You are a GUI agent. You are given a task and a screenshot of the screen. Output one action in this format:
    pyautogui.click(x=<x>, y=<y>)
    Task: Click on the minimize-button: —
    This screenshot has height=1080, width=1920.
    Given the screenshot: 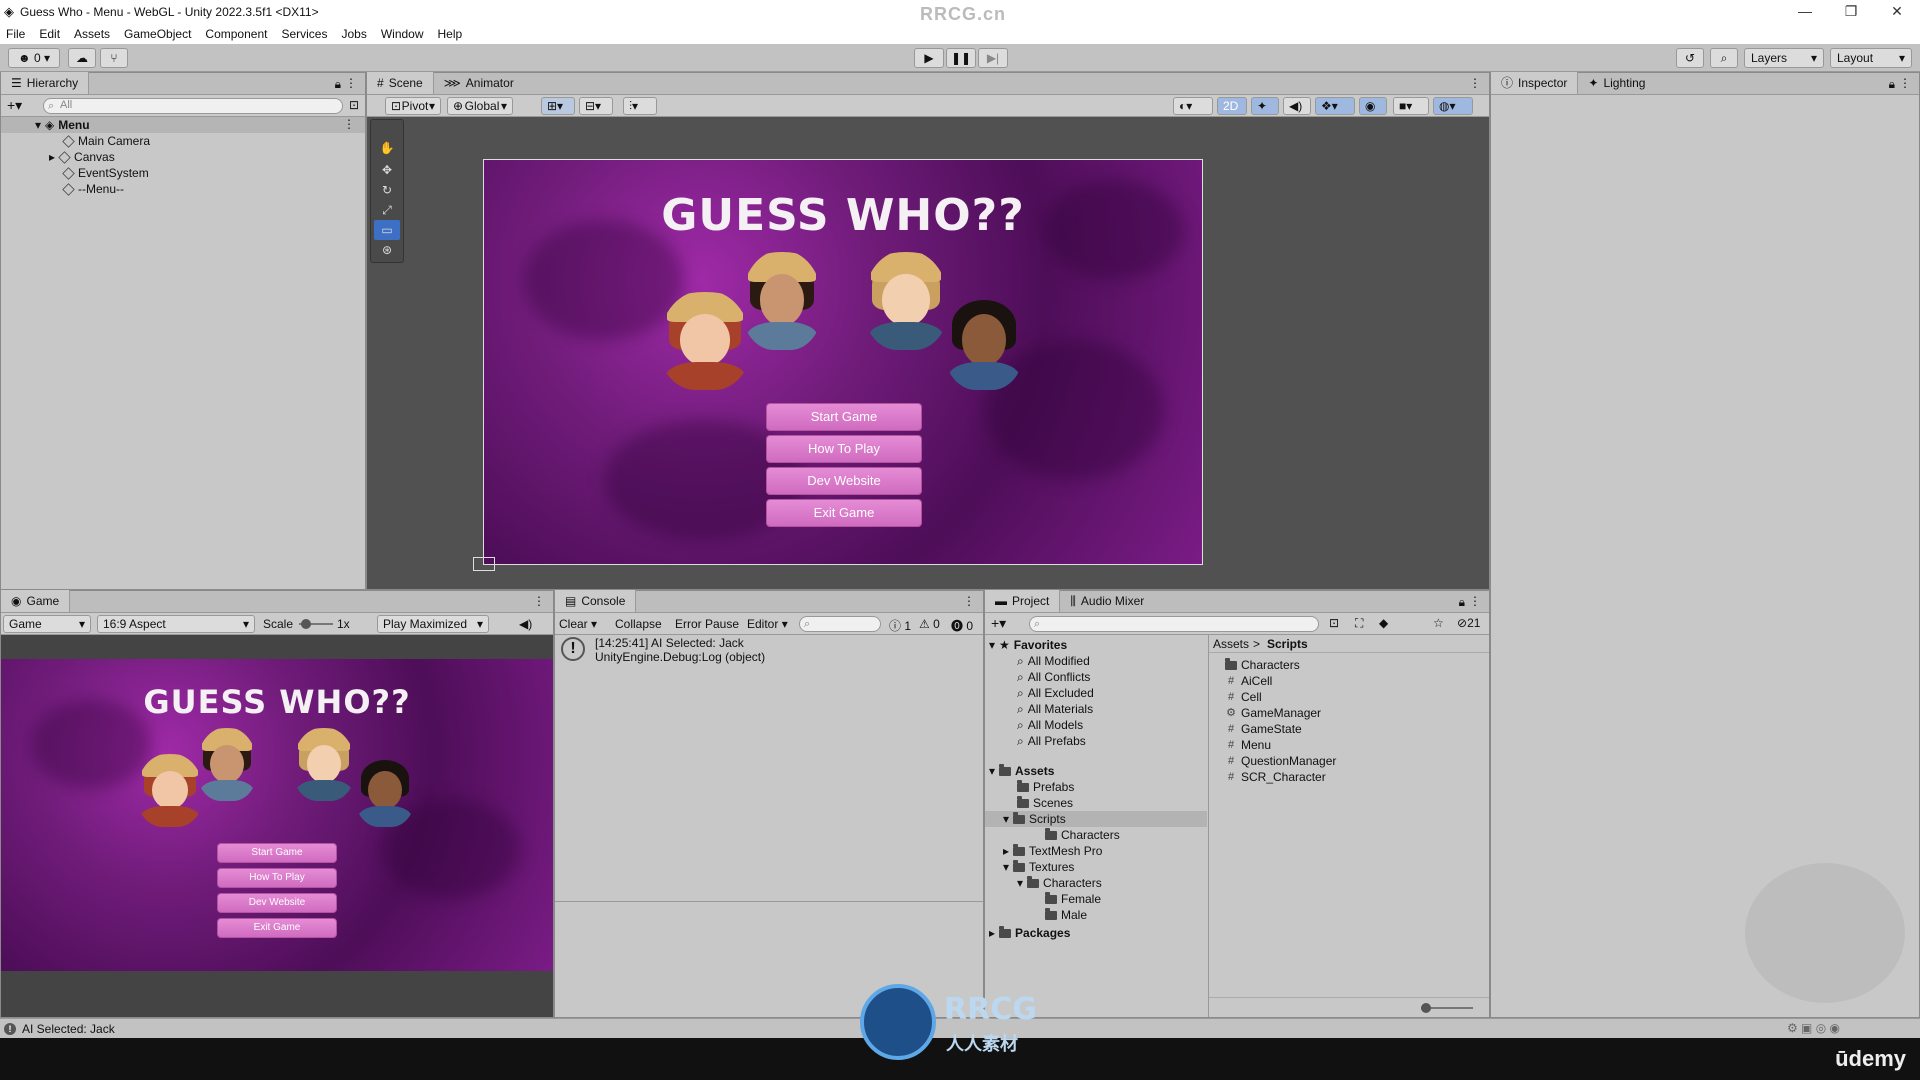 What is the action you would take?
    pyautogui.click(x=1805, y=12)
    